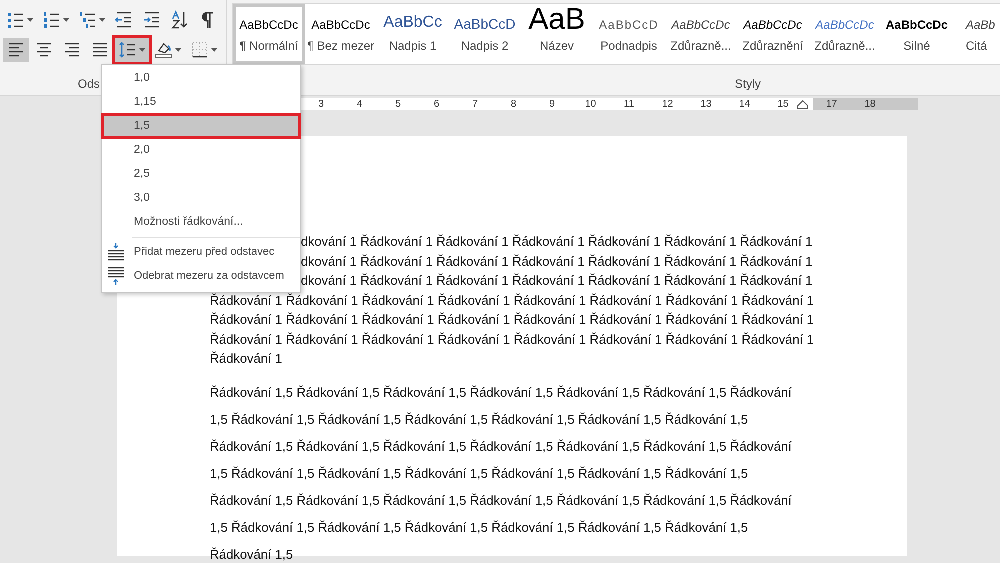 This screenshot has height=563, width=1000. What do you see at coordinates (16, 20) in the screenshot?
I see `bulleted-list-icon` at bounding box center [16, 20].